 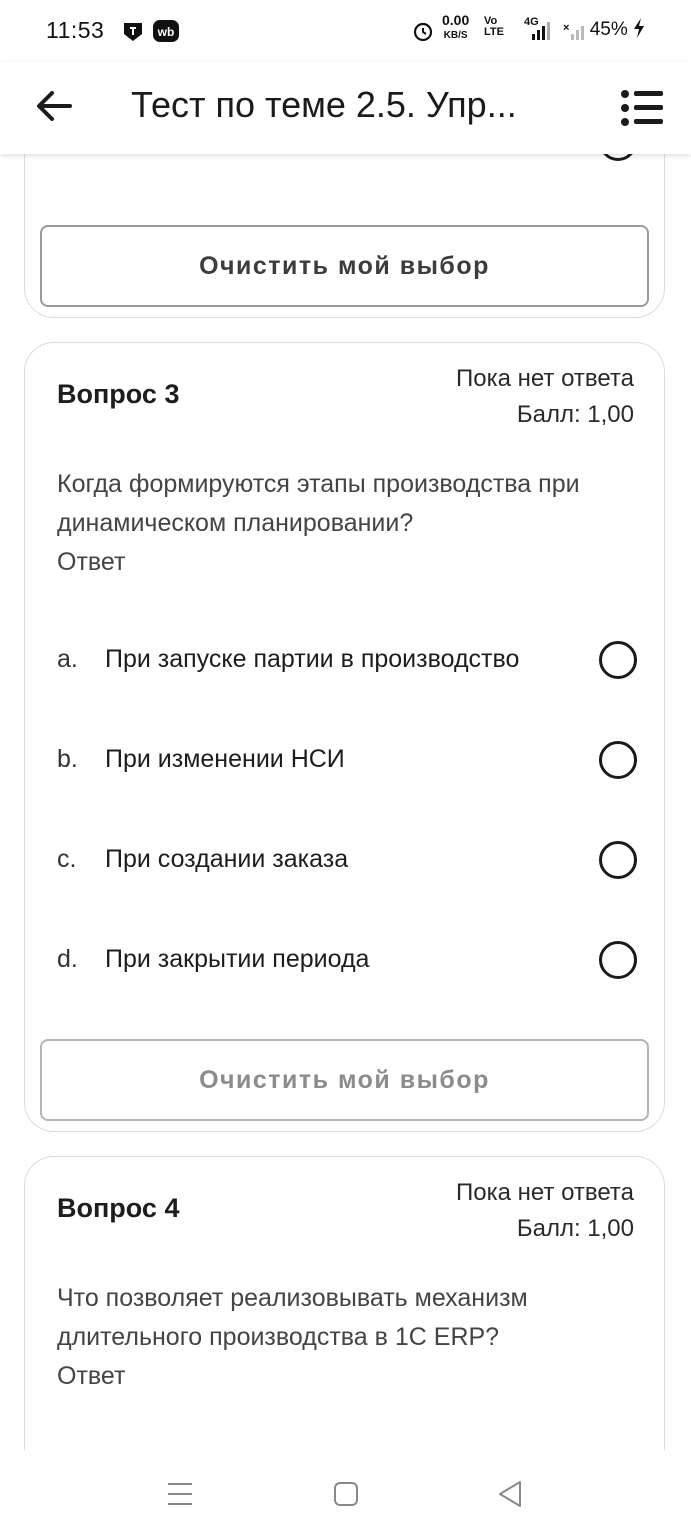 What do you see at coordinates (345, 761) in the screenshot?
I see `option-b: b. При изменении НСИ` at bounding box center [345, 761].